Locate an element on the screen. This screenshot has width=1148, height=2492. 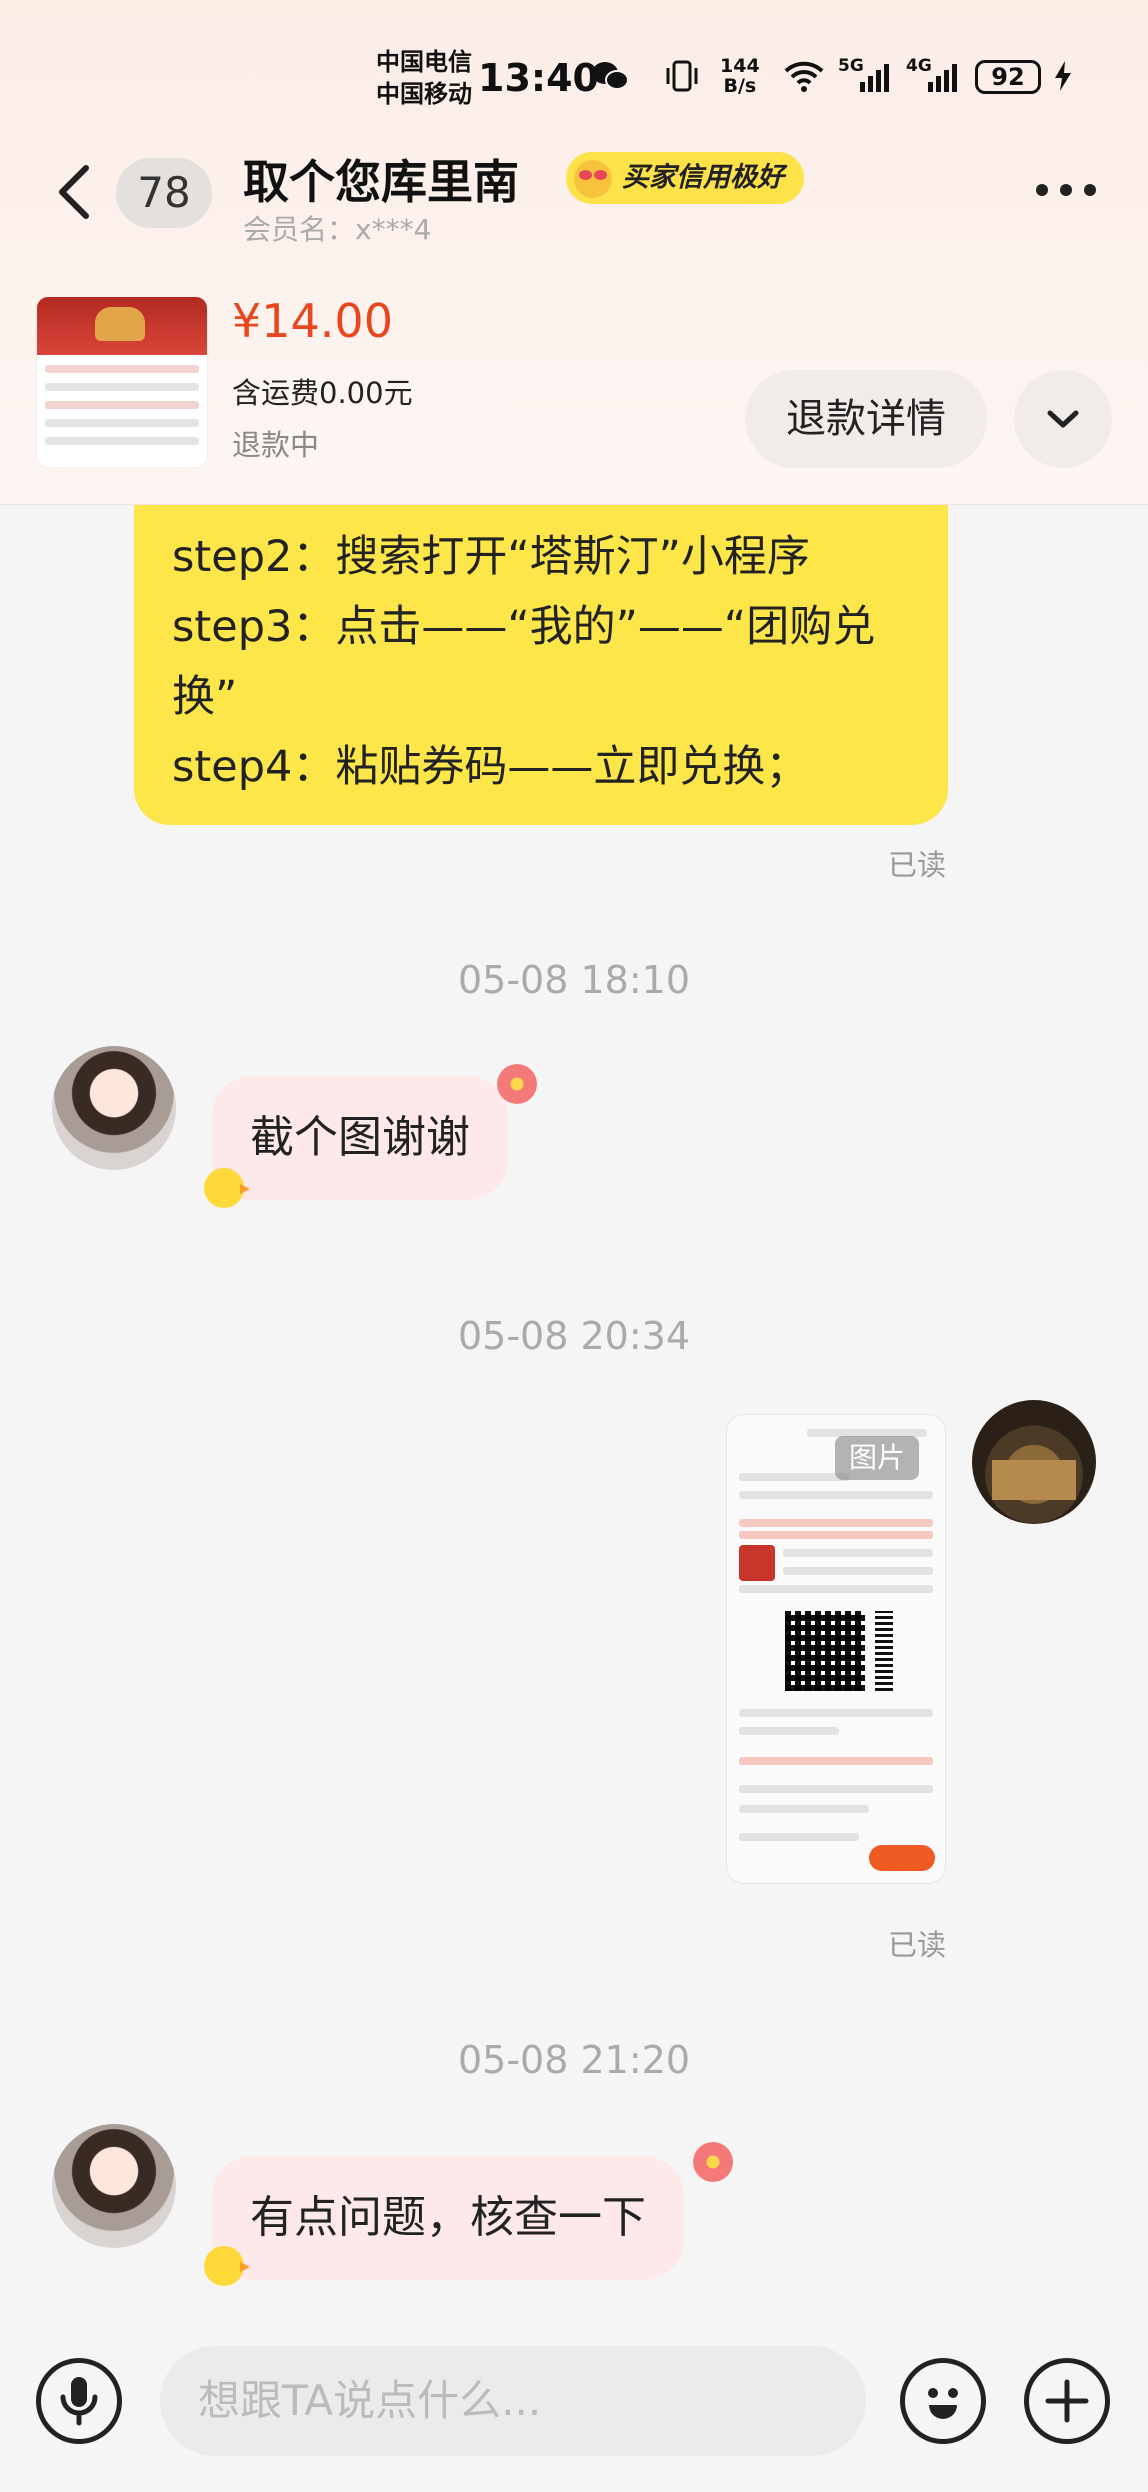
charging-icon is located at coordinates (1063, 76).